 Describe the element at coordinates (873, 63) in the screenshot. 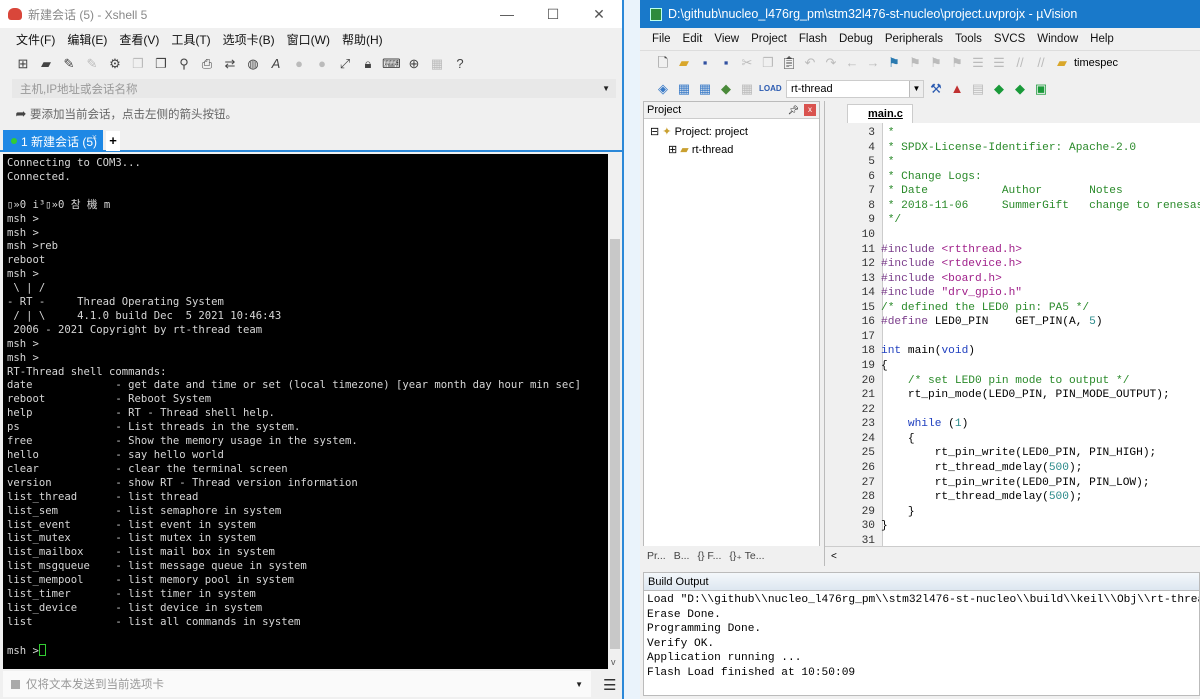

I see `forward-icon: →` at that location.